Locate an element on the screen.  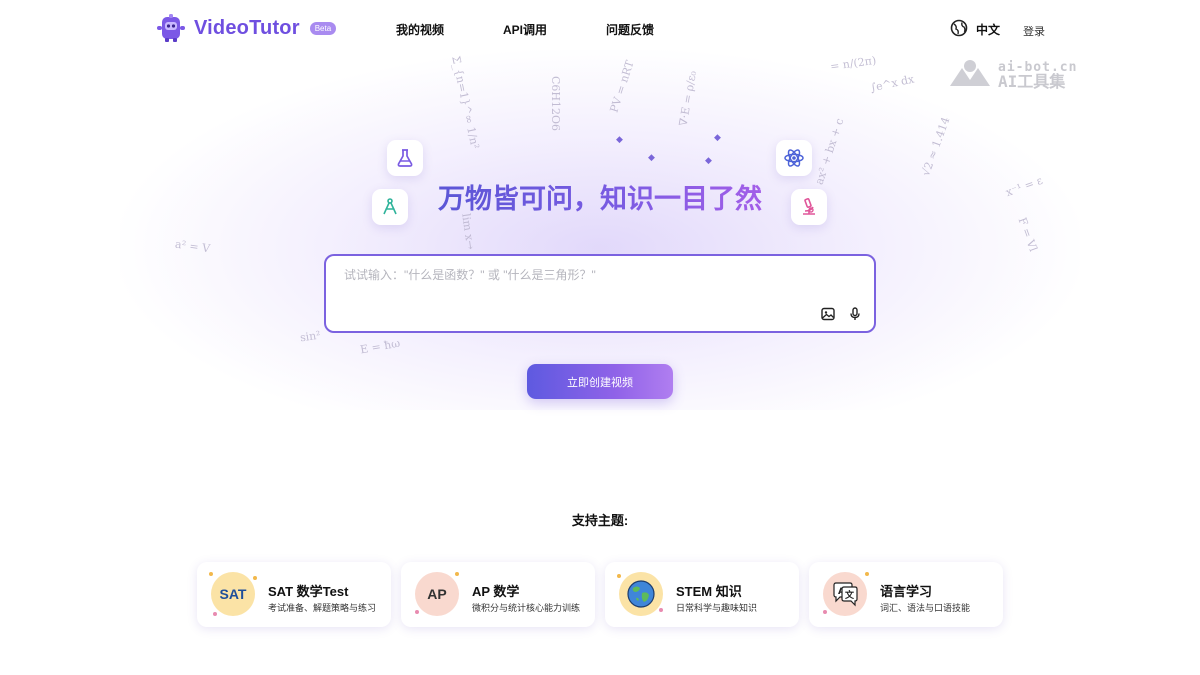
topic-subtitle: 日常科学与趣味知识 is located at coordinates (717, 608).